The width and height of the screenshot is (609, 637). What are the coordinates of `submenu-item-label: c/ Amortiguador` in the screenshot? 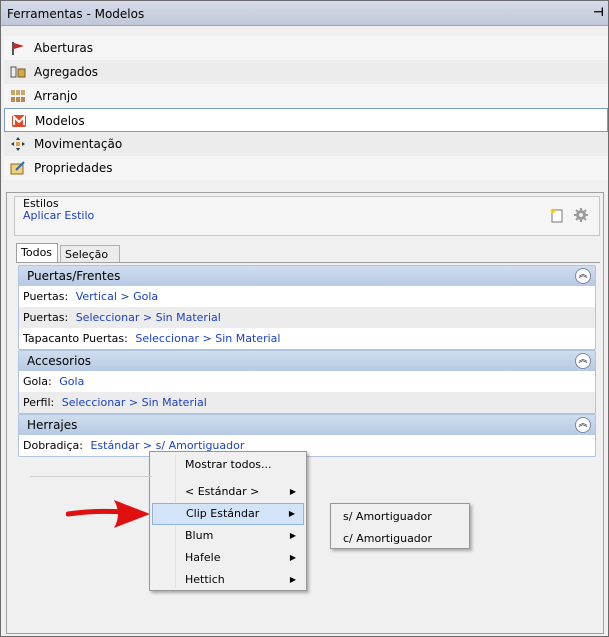 It's located at (388, 538).